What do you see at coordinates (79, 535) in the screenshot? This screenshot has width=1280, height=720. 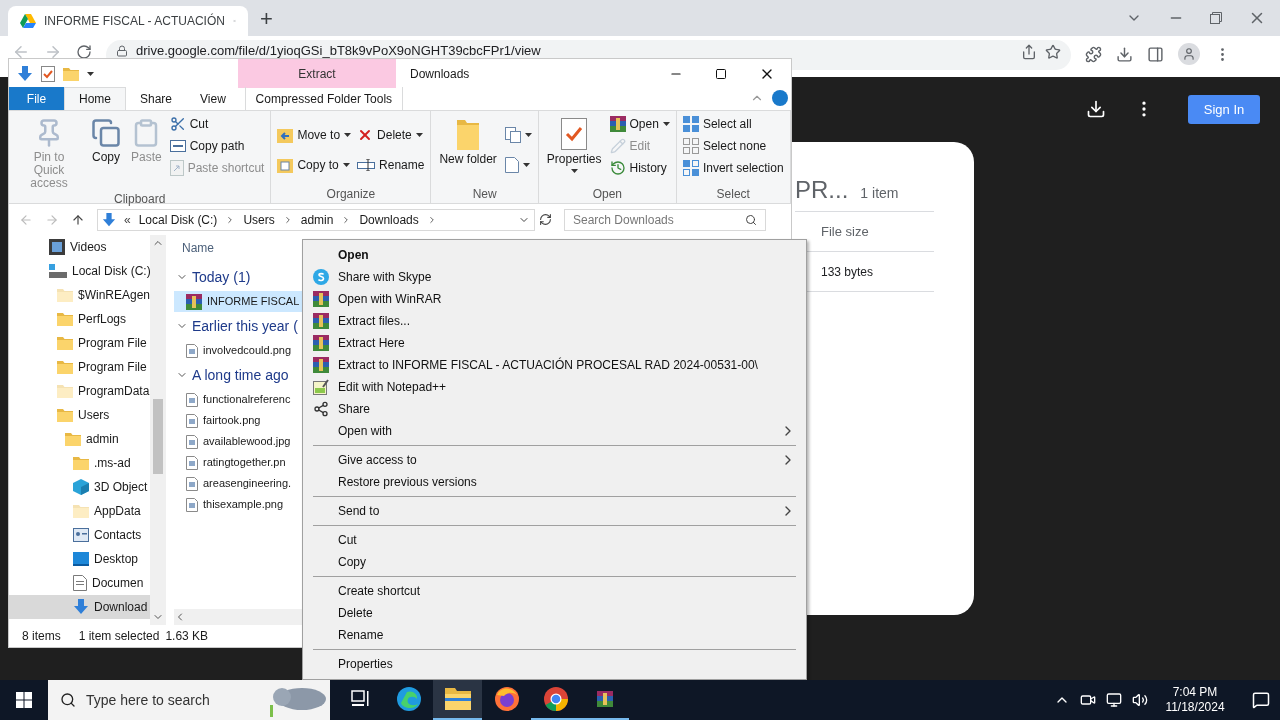 I see `nav-item: Contacts` at bounding box center [79, 535].